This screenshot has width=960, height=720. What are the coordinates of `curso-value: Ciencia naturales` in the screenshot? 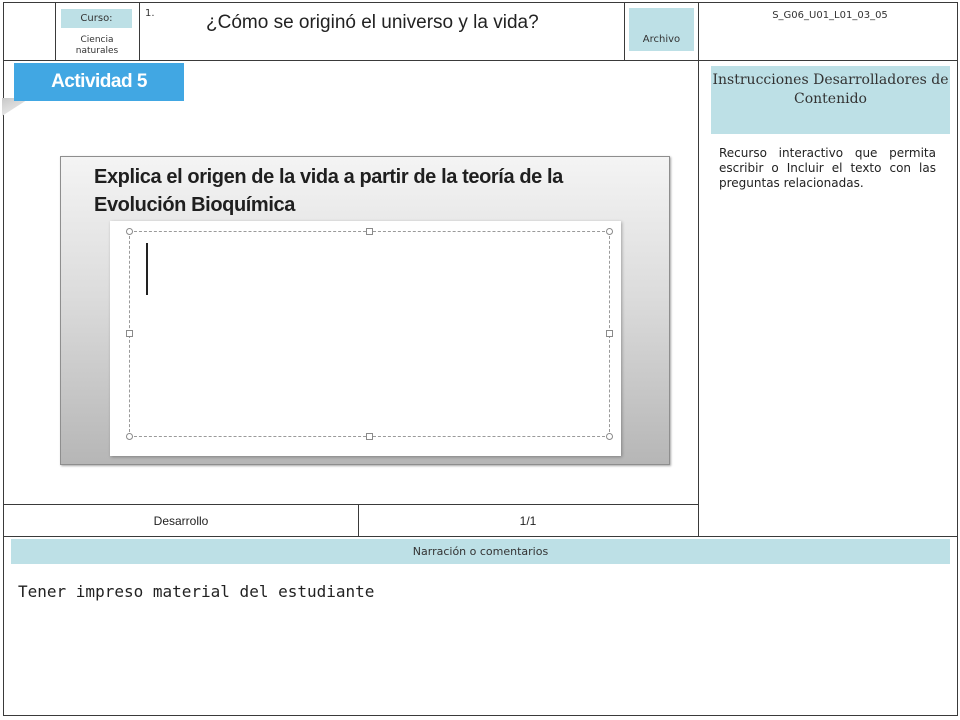 It's located at (97, 45).